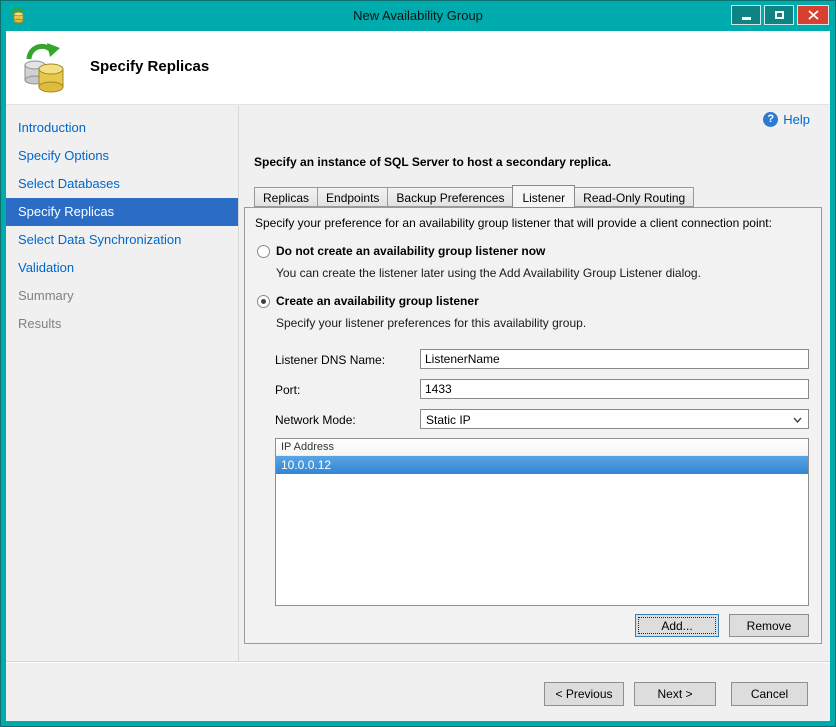 The image size is (836, 727). What do you see at coordinates (122, 240) in the screenshot?
I see `sidebar-item-select-data-synchronization: Select Data Synchronization` at bounding box center [122, 240].